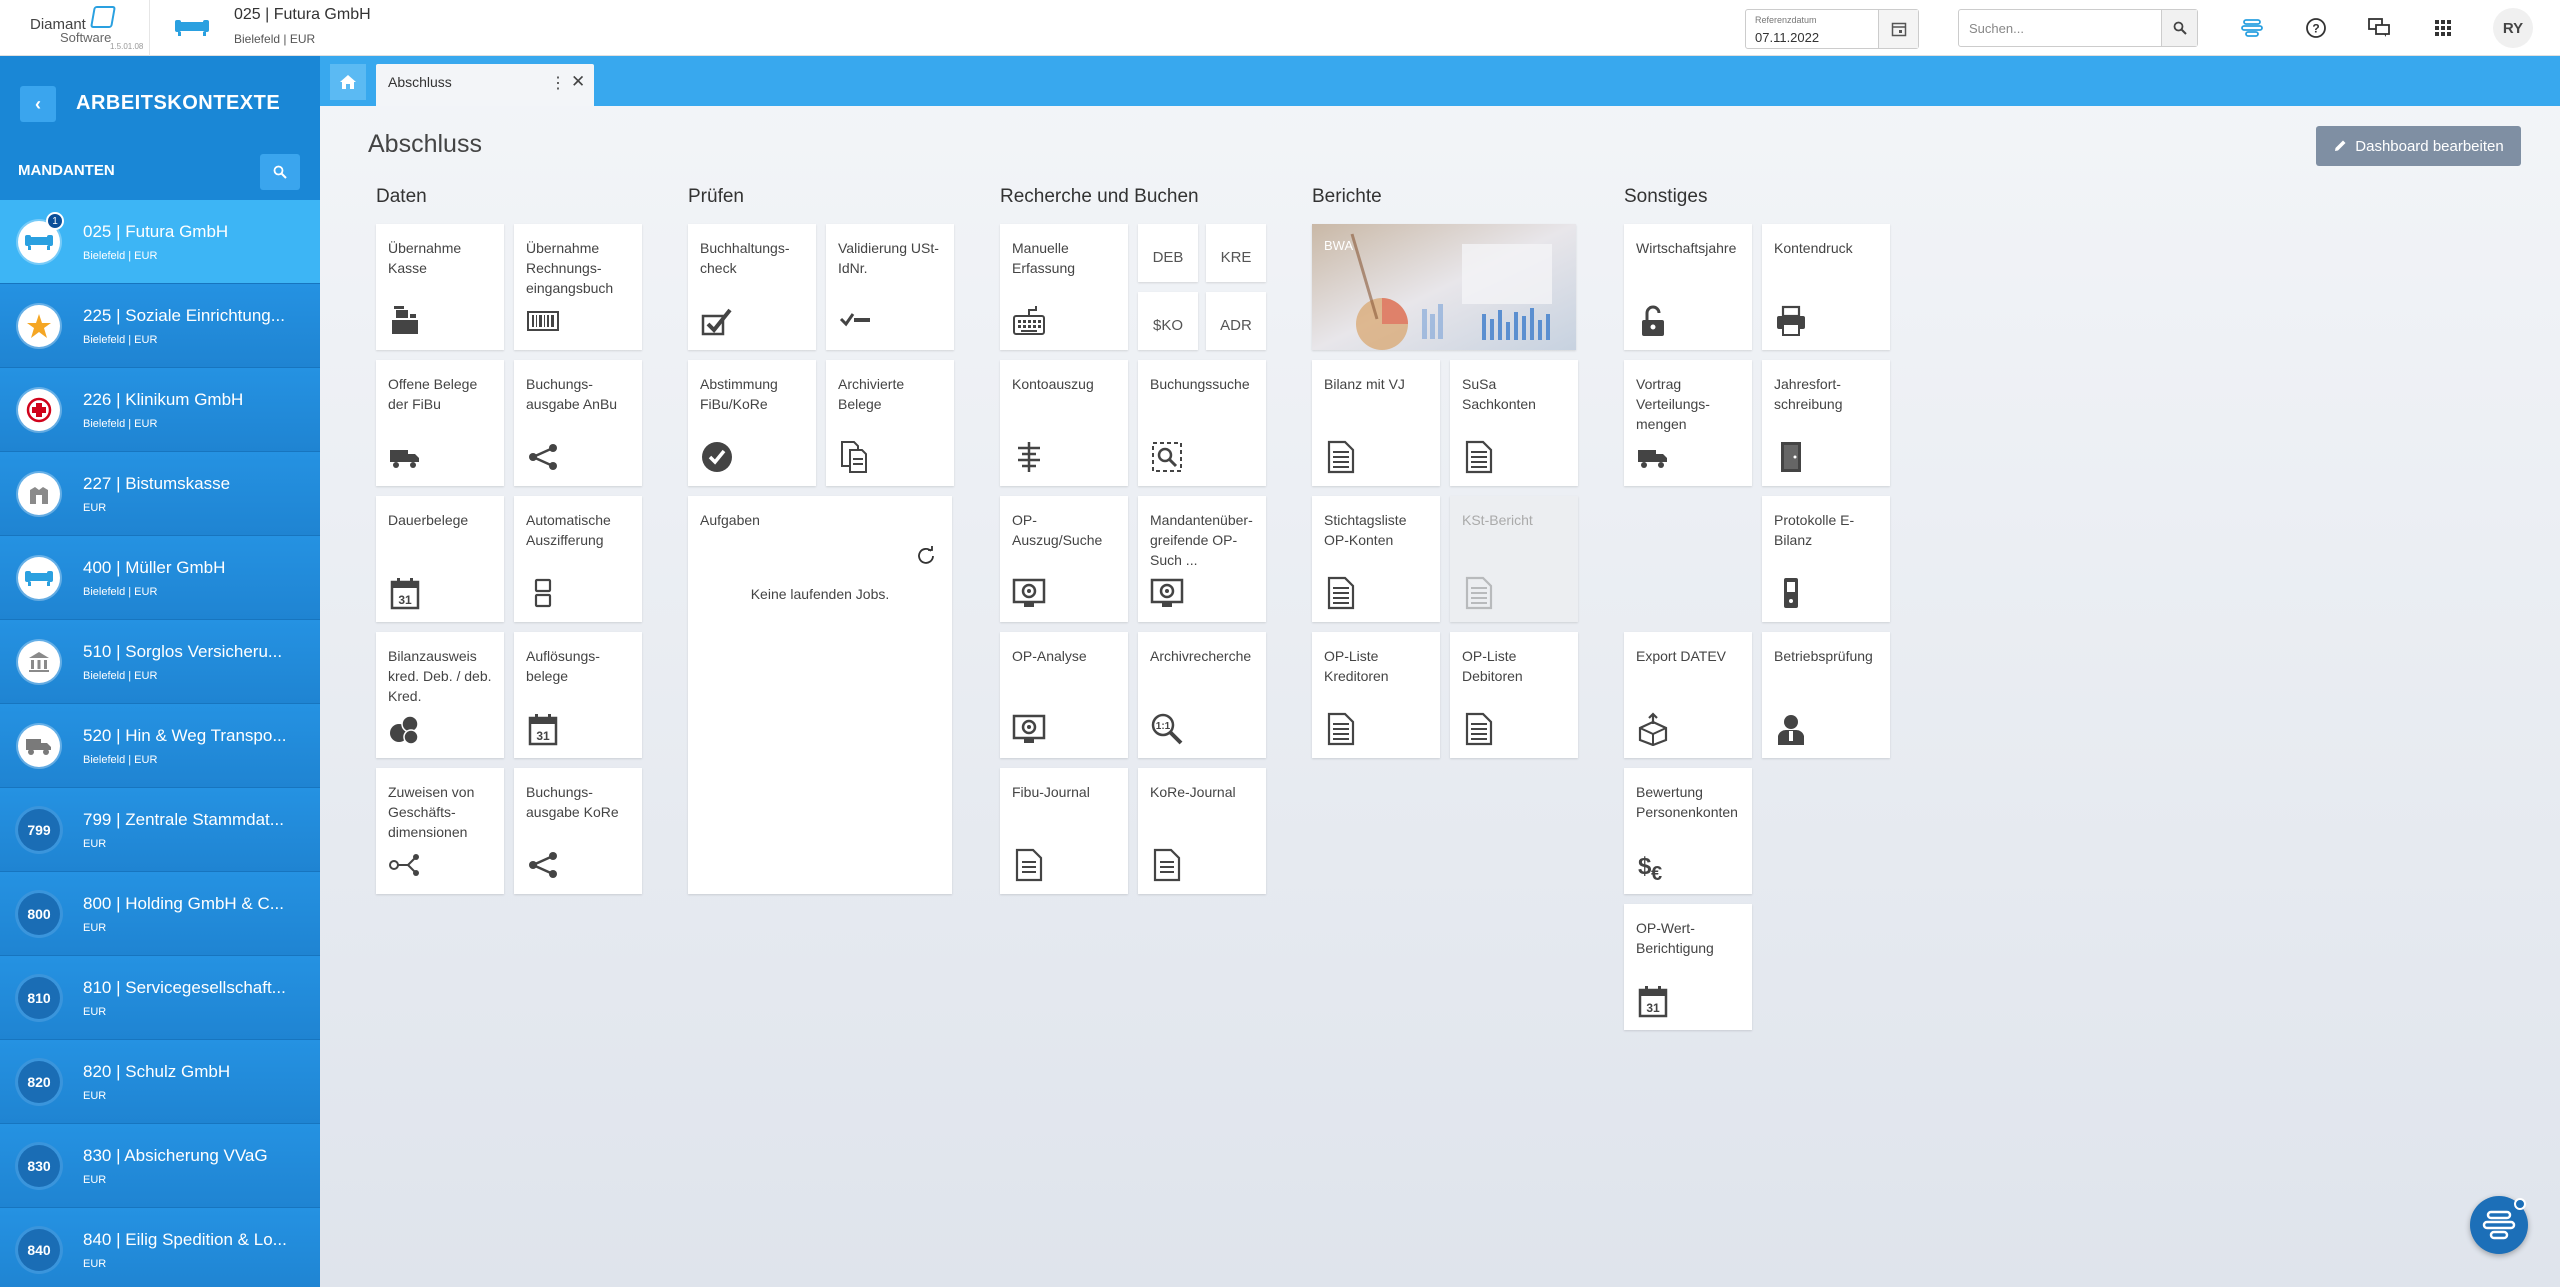 The width and height of the screenshot is (2560, 1287). I want to click on tile-pruefen: Abstimmung FiBu/KoRe, so click(752, 423).